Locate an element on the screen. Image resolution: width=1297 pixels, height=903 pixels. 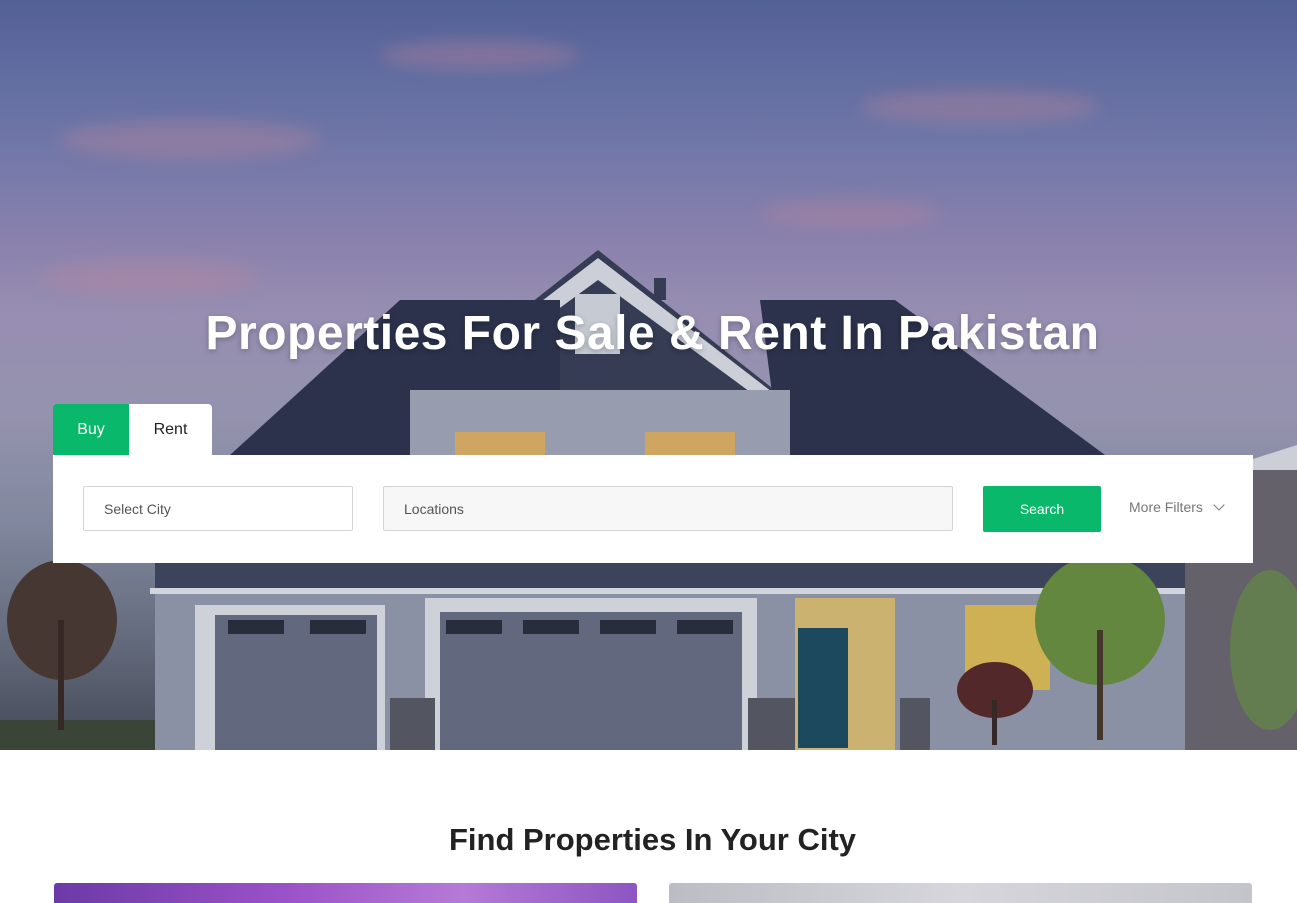
chevron-down-icon is located at coordinates (1219, 505).